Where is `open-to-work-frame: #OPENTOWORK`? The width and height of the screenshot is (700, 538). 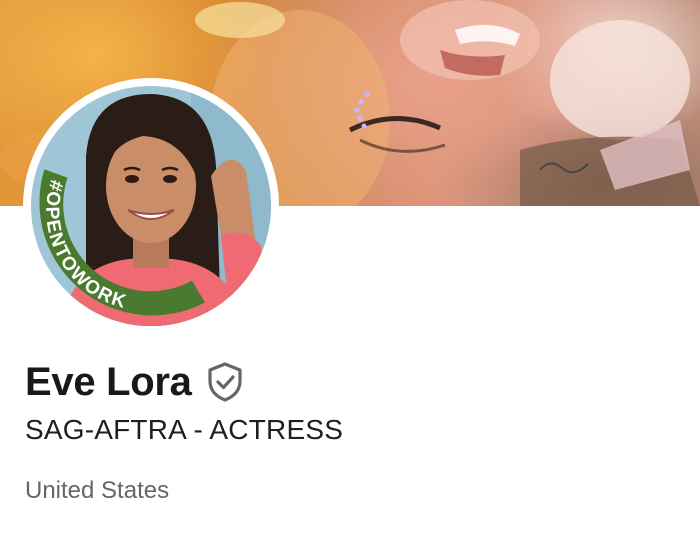 open-to-work-frame: #OPENTOWORK is located at coordinates (122, 242).